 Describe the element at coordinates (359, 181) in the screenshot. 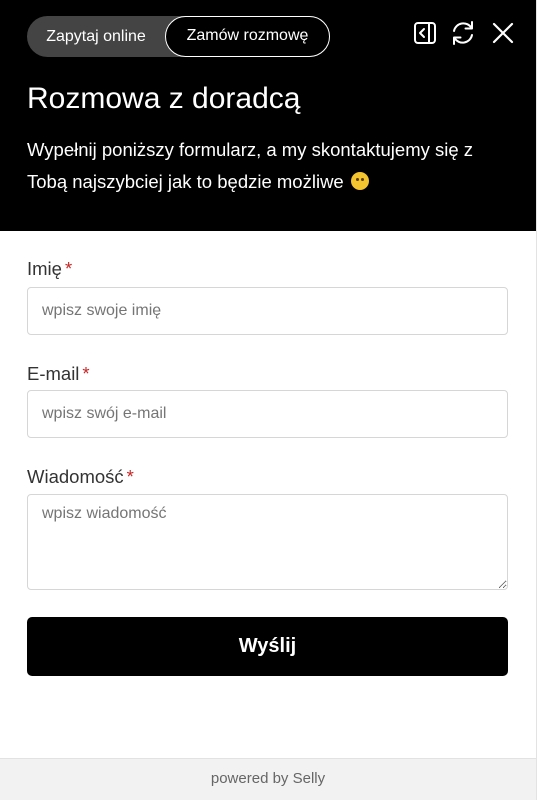

I see `smile-emoji-icon` at that location.